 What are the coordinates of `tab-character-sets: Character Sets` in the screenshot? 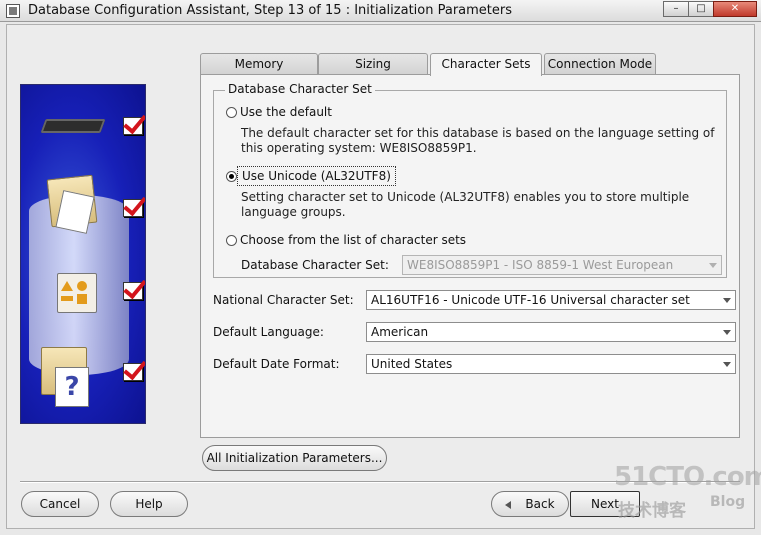 It's located at (486, 64).